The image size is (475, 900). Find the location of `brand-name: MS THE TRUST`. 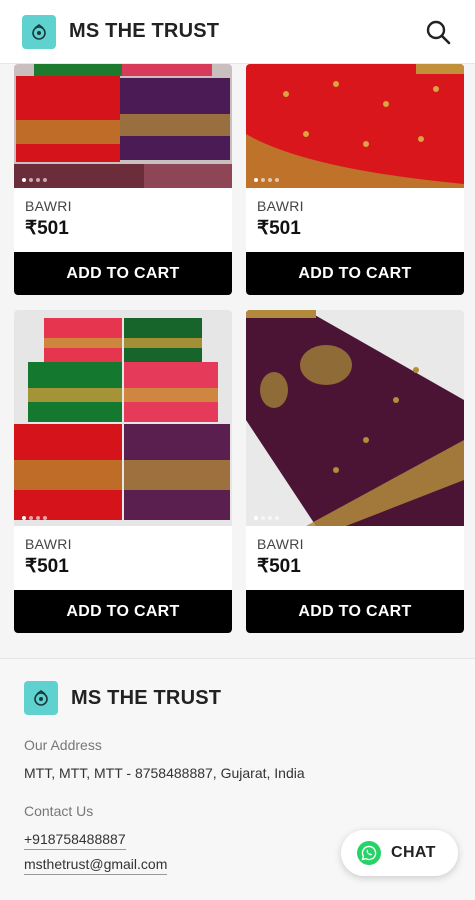

brand-name: MS THE TRUST is located at coordinates (144, 31).